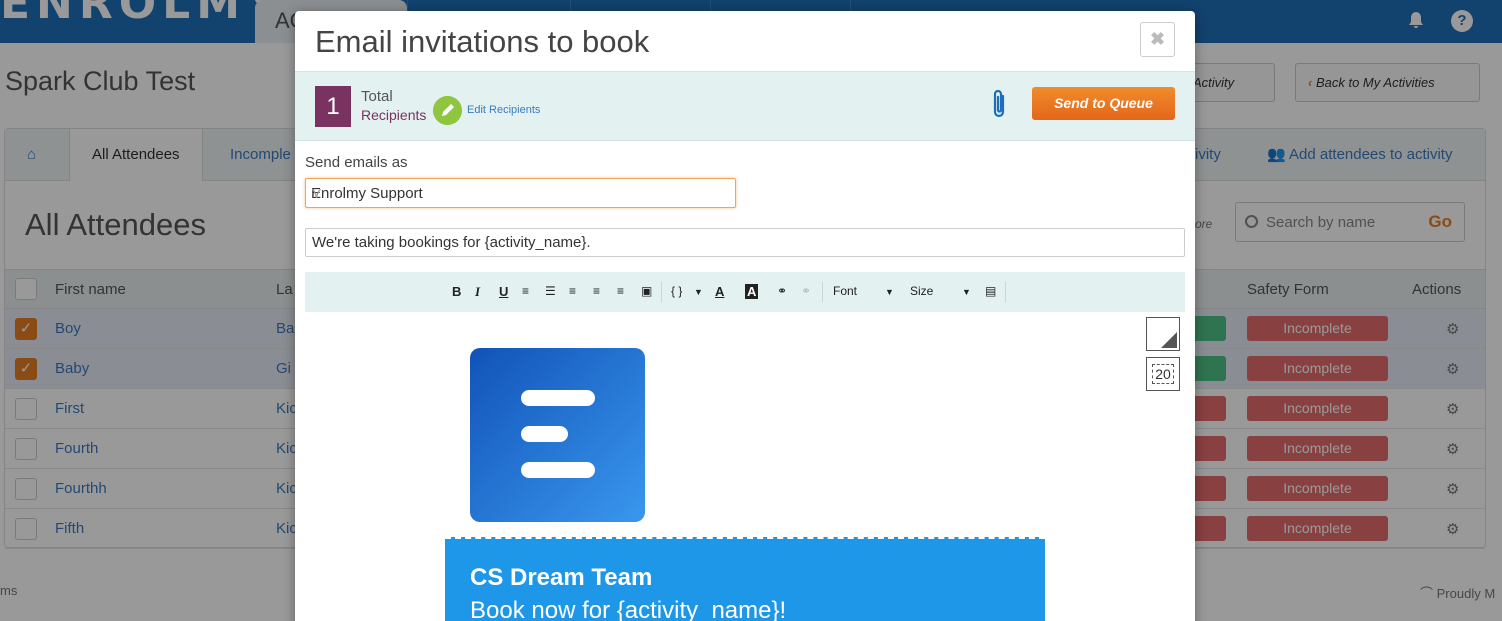 Image resolution: width=1502 pixels, height=621 pixels. What do you see at coordinates (377, 96) in the screenshot?
I see `total-label: Total` at bounding box center [377, 96].